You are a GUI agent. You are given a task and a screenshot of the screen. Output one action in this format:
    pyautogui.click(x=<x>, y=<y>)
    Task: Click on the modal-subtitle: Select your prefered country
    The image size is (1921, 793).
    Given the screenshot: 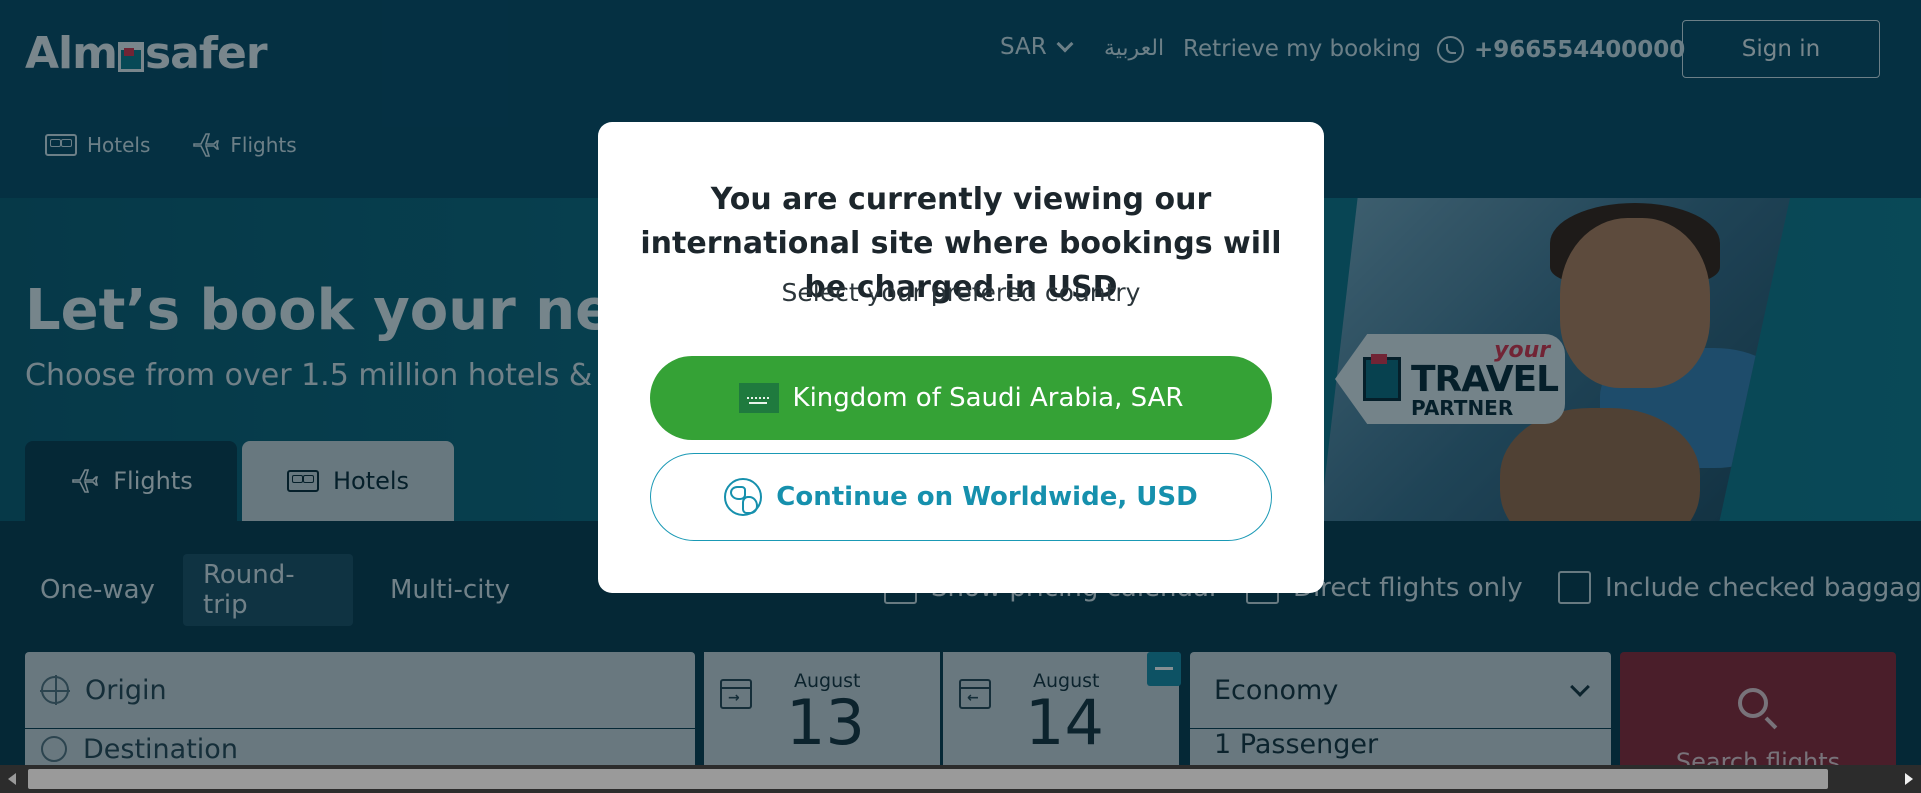 What is the action you would take?
    pyautogui.click(x=961, y=292)
    